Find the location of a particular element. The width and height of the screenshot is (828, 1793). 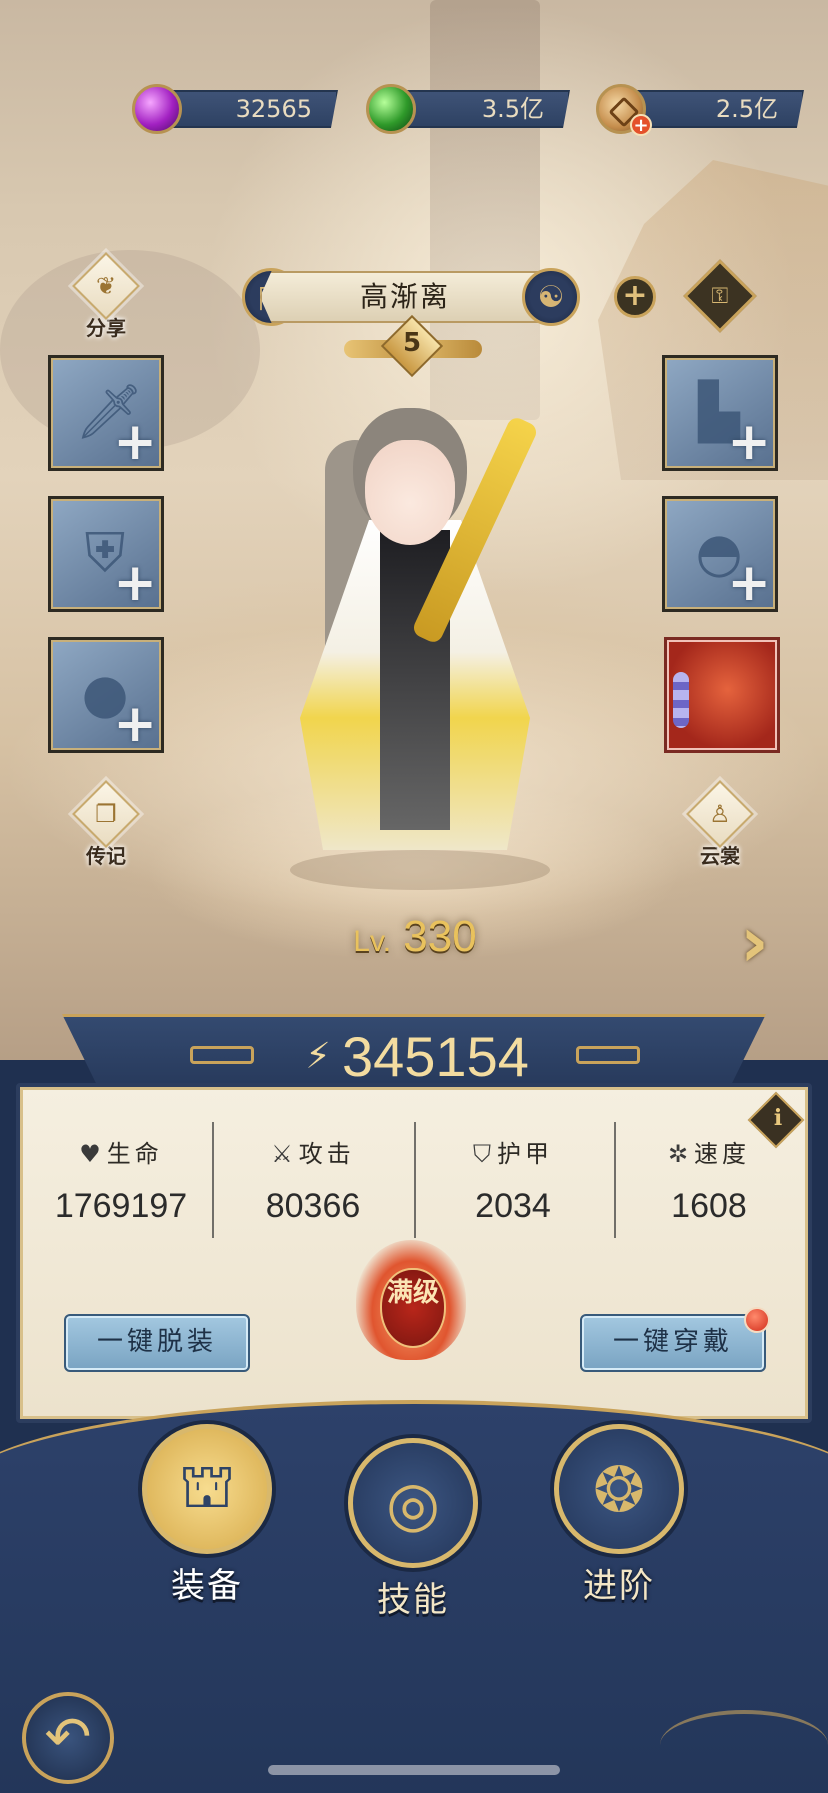

currency-copper-coin: 2.5亿 + is located at coordinates (700, 110).